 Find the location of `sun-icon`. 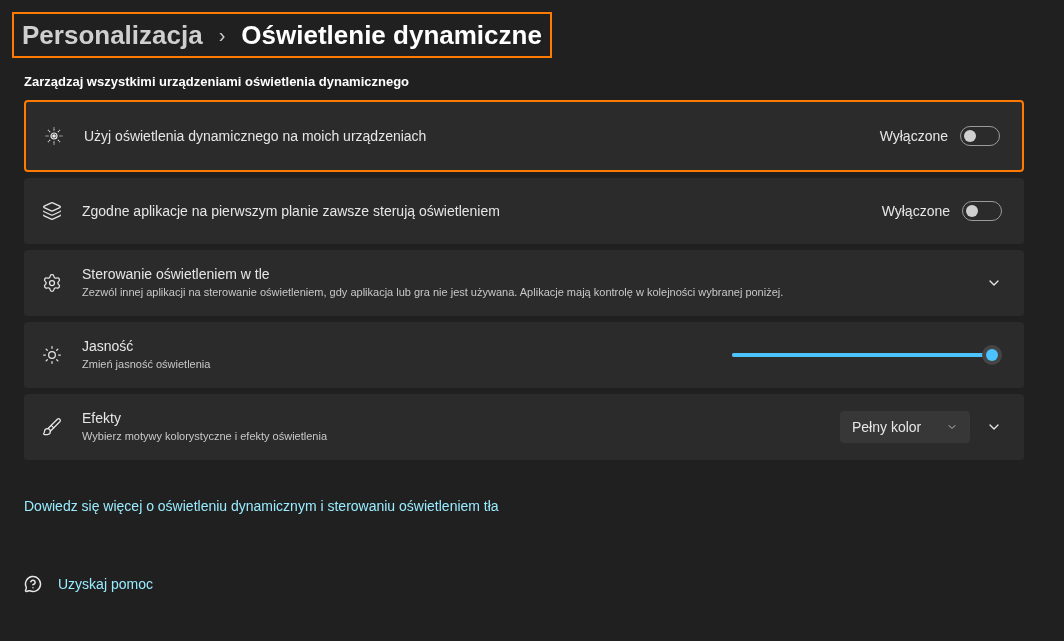

sun-icon is located at coordinates (52, 354).